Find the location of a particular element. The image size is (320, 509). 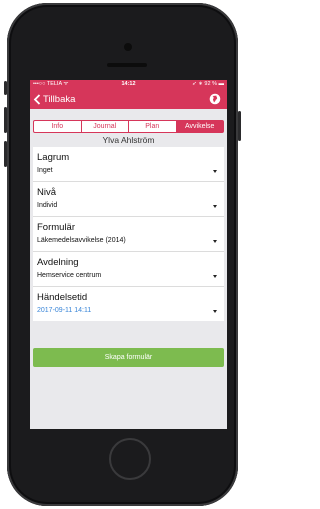

field-value: Läkemedelsavvikelse (2014) is located at coordinates (81, 240).